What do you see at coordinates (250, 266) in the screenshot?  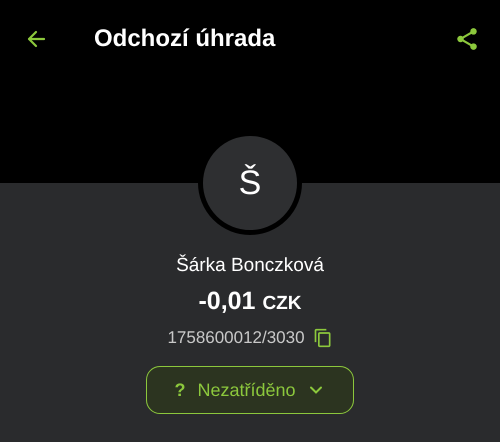 I see `payee-name: Šárka Bonczková` at bounding box center [250, 266].